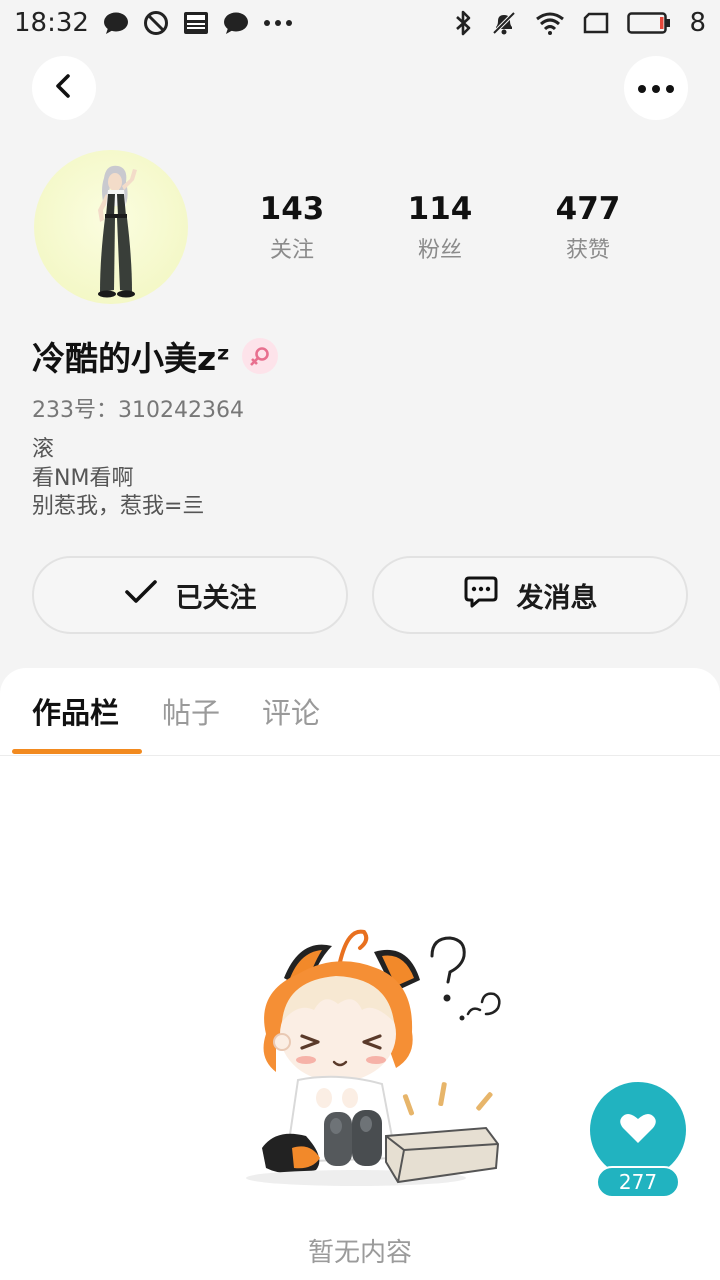  Describe the element at coordinates (291, 250) in the screenshot. I see `stat-label: 关注` at that location.